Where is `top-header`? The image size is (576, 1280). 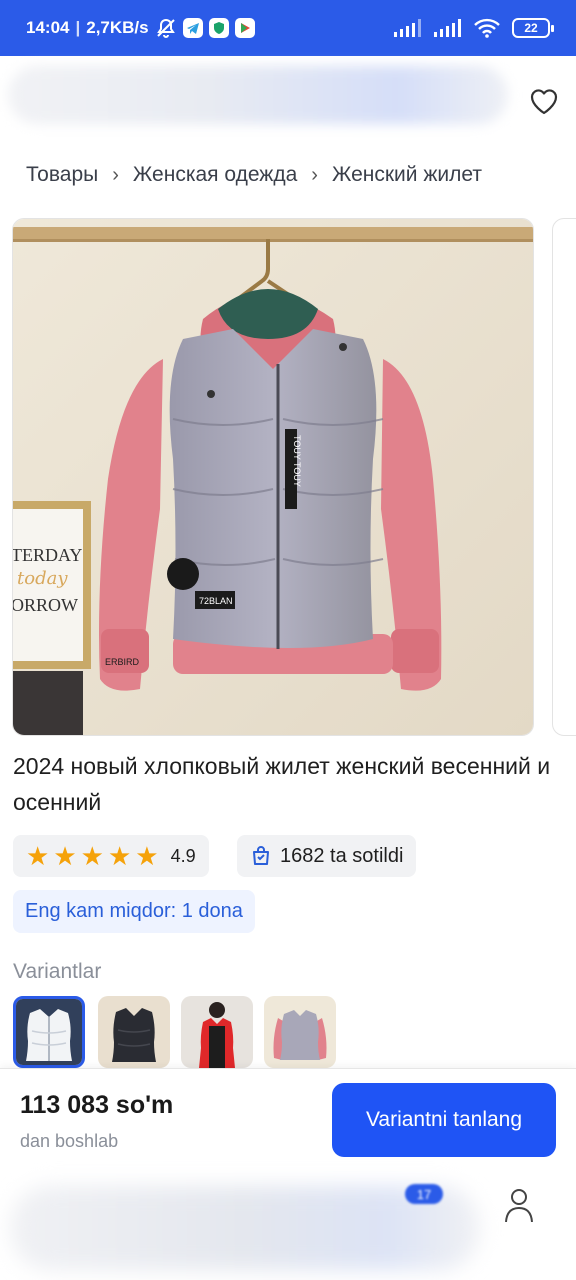 top-header is located at coordinates (288, 100).